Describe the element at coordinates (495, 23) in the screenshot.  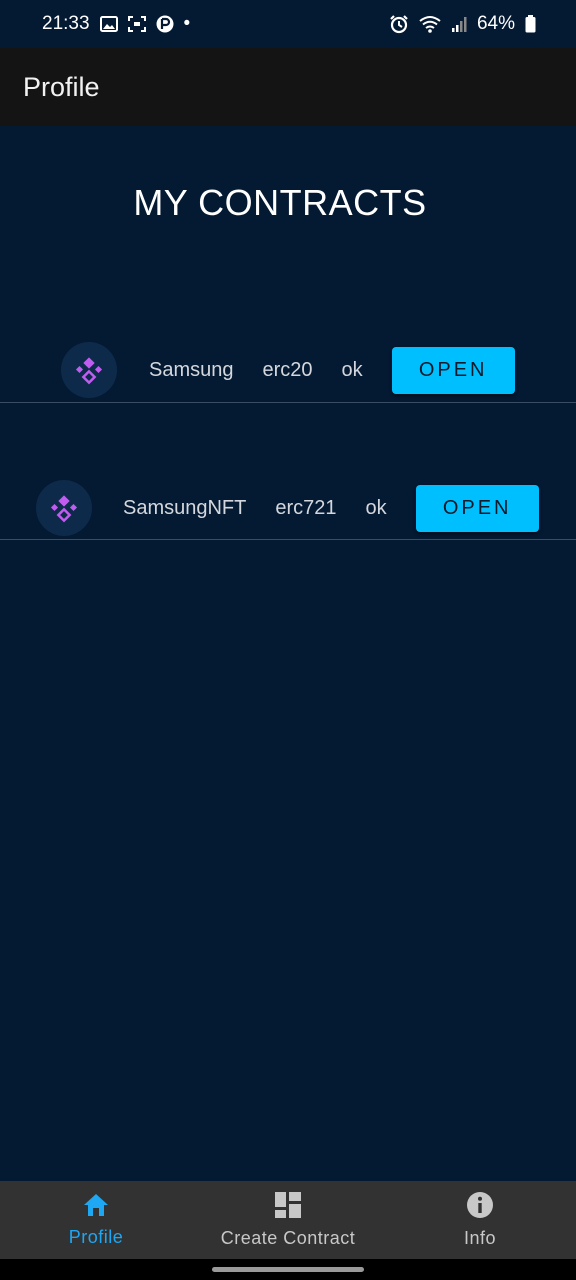
I see `battery-percent: 64%` at that location.